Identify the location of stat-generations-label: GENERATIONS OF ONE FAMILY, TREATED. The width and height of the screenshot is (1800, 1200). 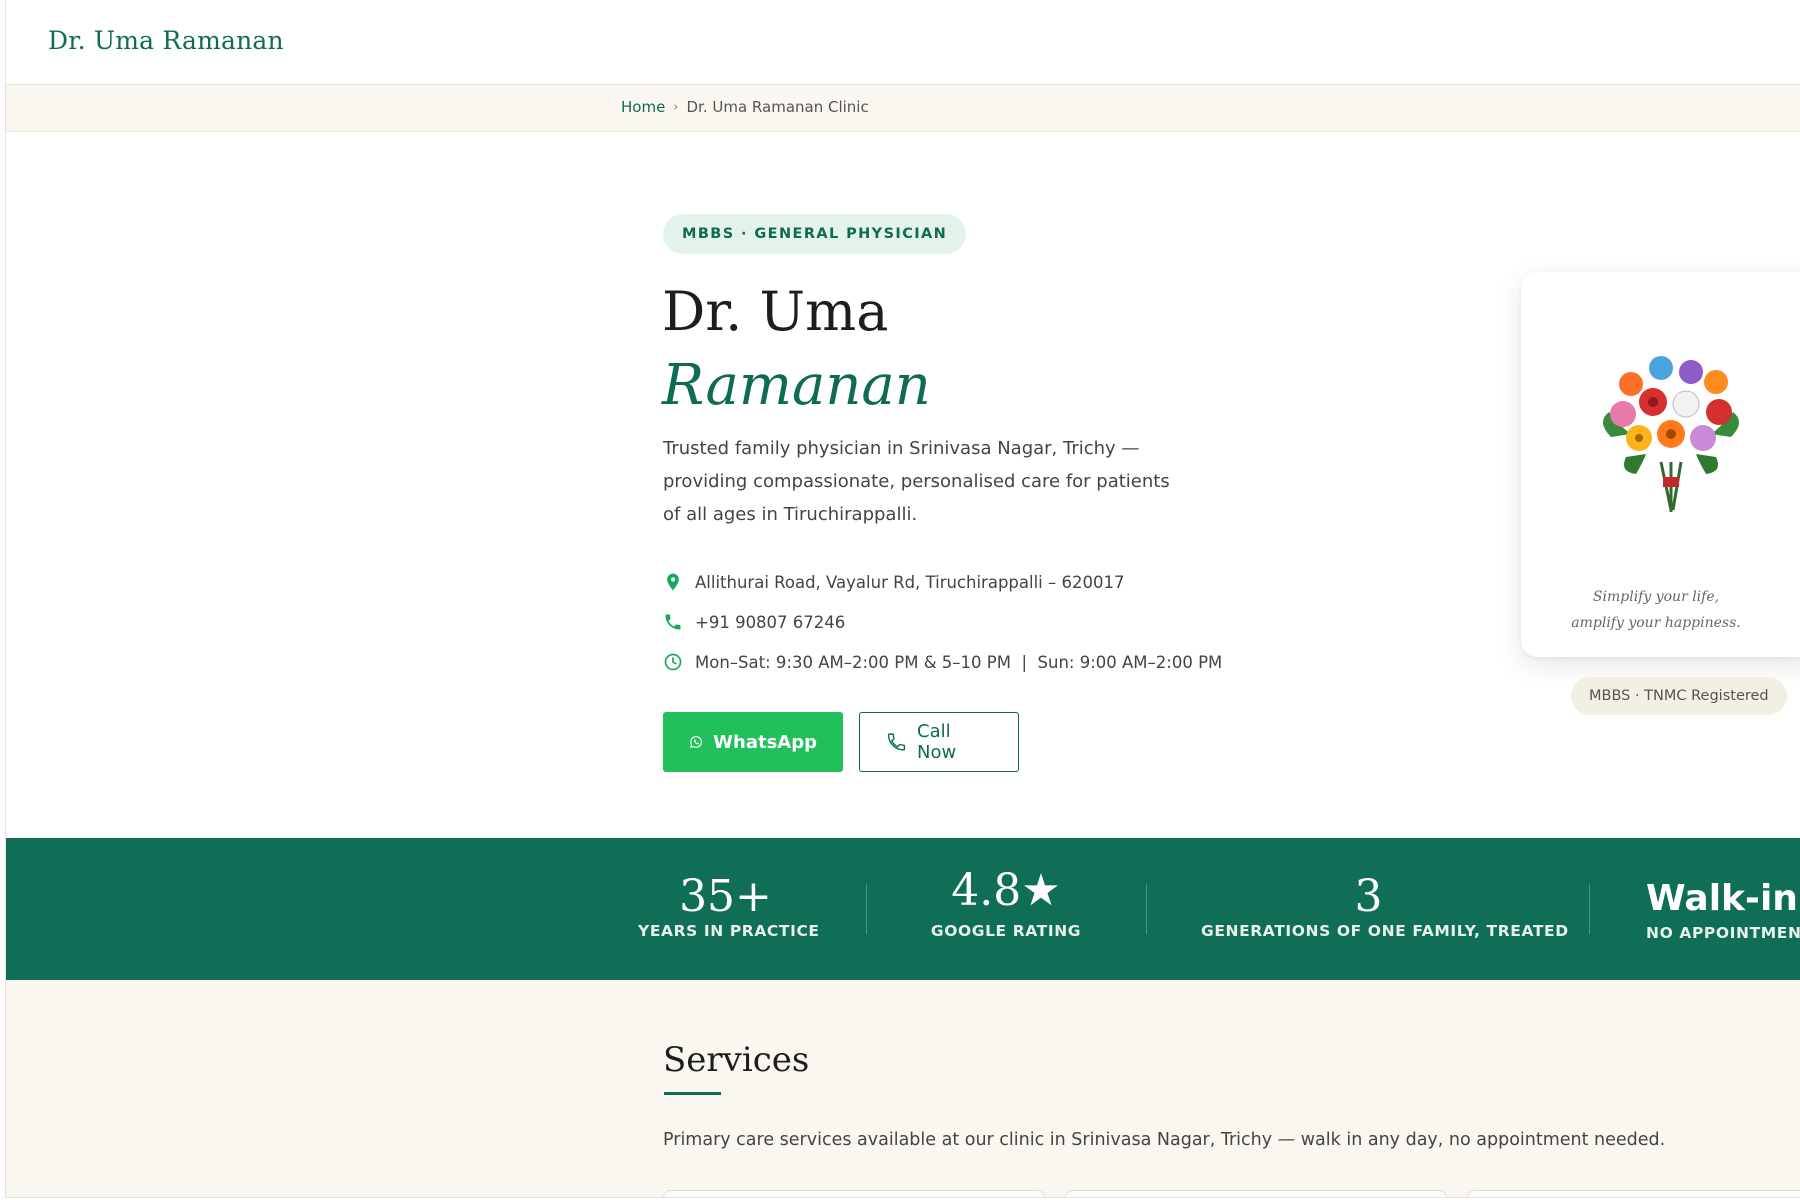
(1385, 931).